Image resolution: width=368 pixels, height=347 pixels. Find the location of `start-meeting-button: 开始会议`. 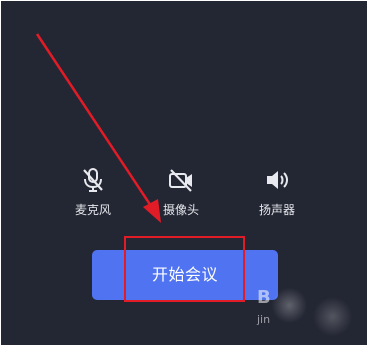

start-meeting-button: 开始会议 is located at coordinates (185, 275).